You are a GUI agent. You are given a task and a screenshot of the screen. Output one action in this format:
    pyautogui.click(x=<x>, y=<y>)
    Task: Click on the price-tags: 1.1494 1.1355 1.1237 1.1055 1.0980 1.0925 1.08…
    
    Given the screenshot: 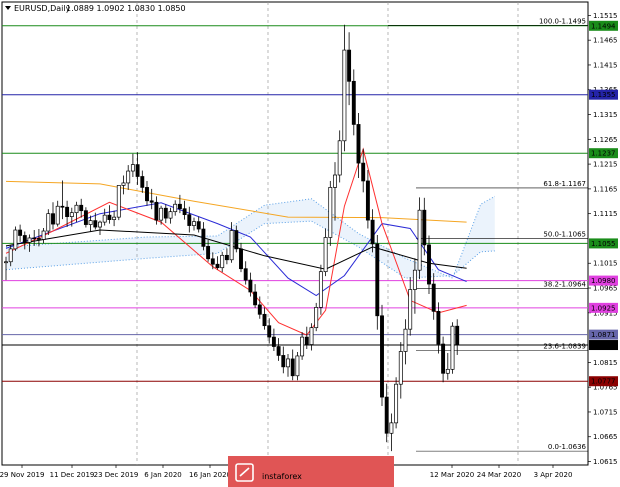 What is the action you would take?
    pyautogui.click(x=603, y=203)
    